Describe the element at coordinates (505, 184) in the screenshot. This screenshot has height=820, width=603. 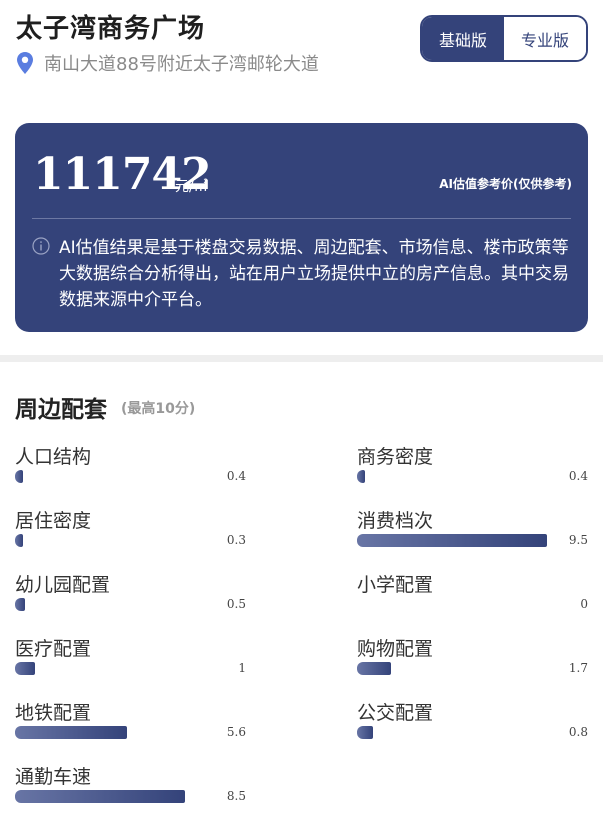
I see `price-note: AI估值参考价(仅供参考)` at that location.